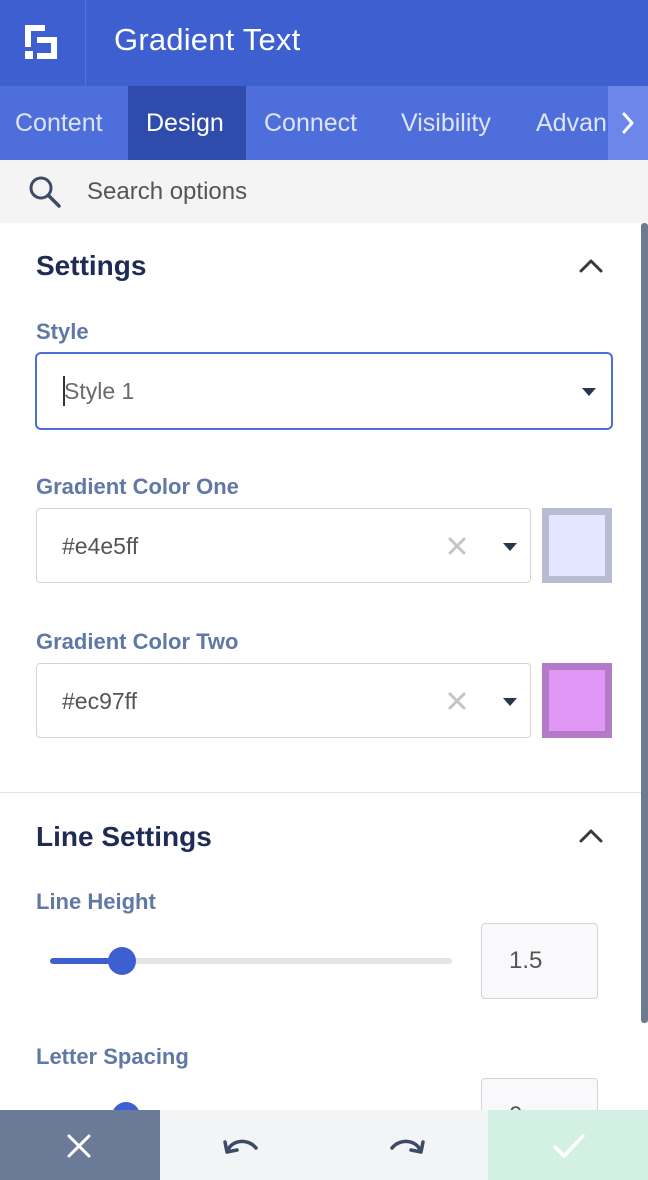  I want to click on gradient-color-two-swatch, so click(577, 700).